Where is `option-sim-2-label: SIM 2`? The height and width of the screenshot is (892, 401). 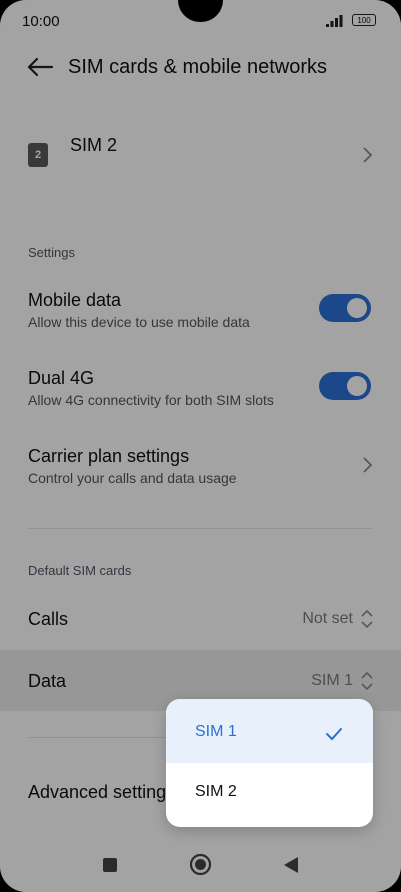 option-sim-2-label: SIM 2 is located at coordinates (216, 791).